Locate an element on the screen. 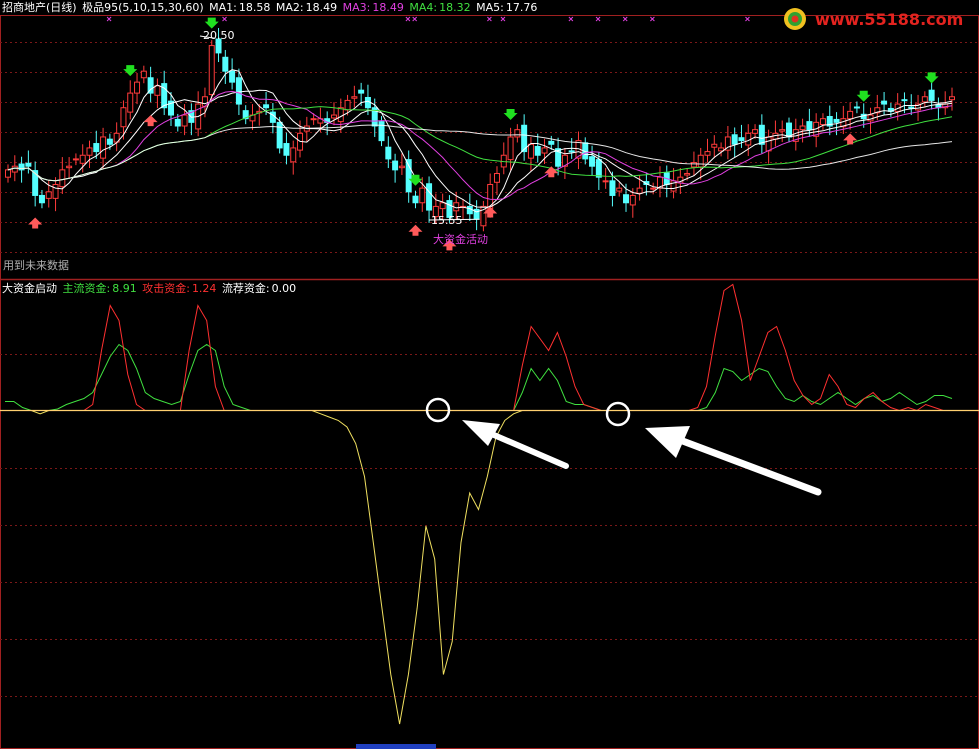 The height and width of the screenshot is (749, 979). ma1-value: 18.58 is located at coordinates (254, 7).